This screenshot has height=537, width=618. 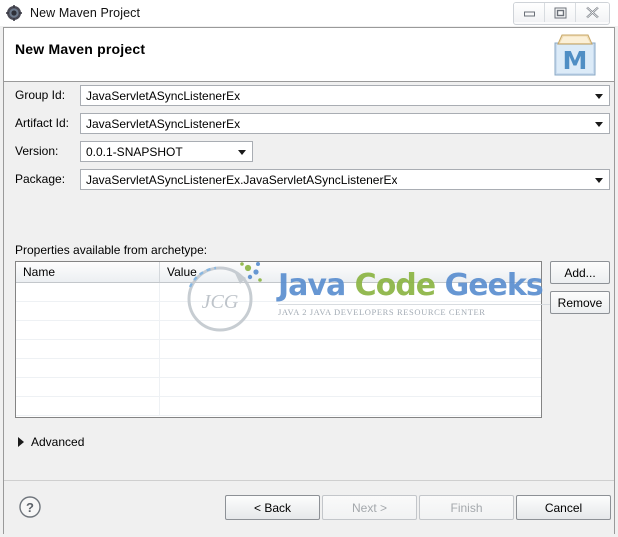 I want to click on maximize-button, so click(x=560, y=12).